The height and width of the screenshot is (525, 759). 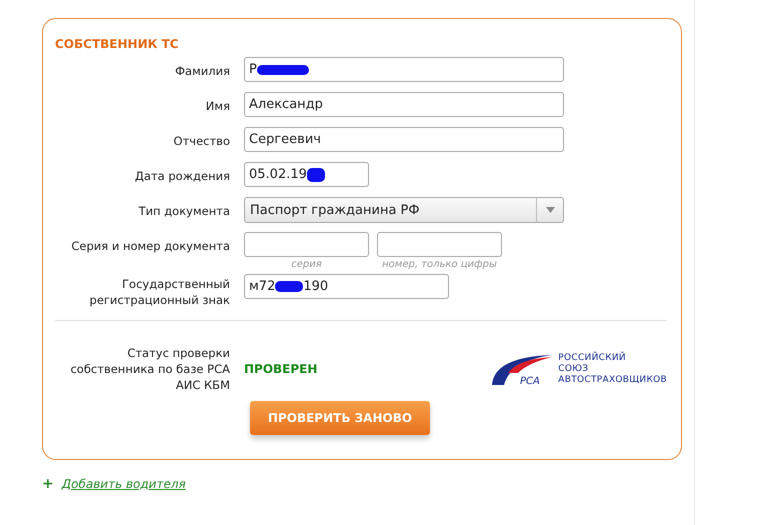 I want to click on field-label: Тип документа, so click(x=184, y=211).